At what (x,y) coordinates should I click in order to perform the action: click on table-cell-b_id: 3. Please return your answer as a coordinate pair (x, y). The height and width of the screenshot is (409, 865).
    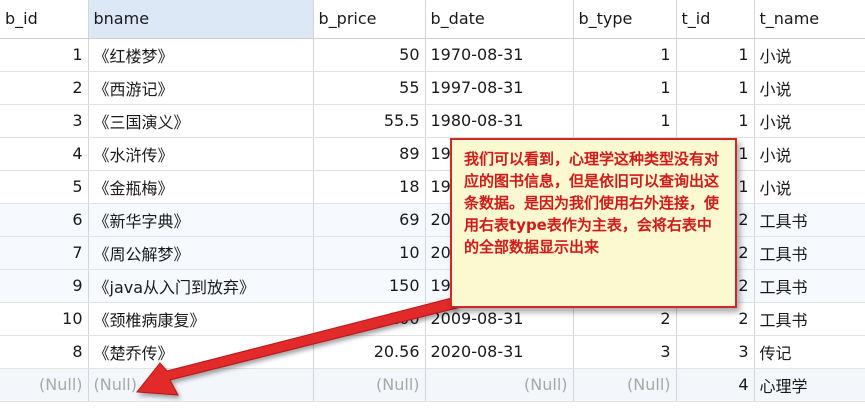
    Looking at the image, I should click on (44, 121).